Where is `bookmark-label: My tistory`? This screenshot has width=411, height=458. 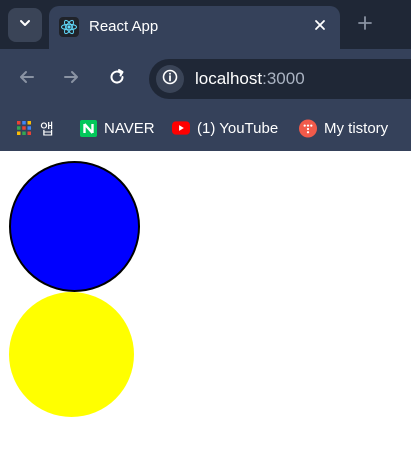
bookmark-label: My tistory is located at coordinates (356, 128).